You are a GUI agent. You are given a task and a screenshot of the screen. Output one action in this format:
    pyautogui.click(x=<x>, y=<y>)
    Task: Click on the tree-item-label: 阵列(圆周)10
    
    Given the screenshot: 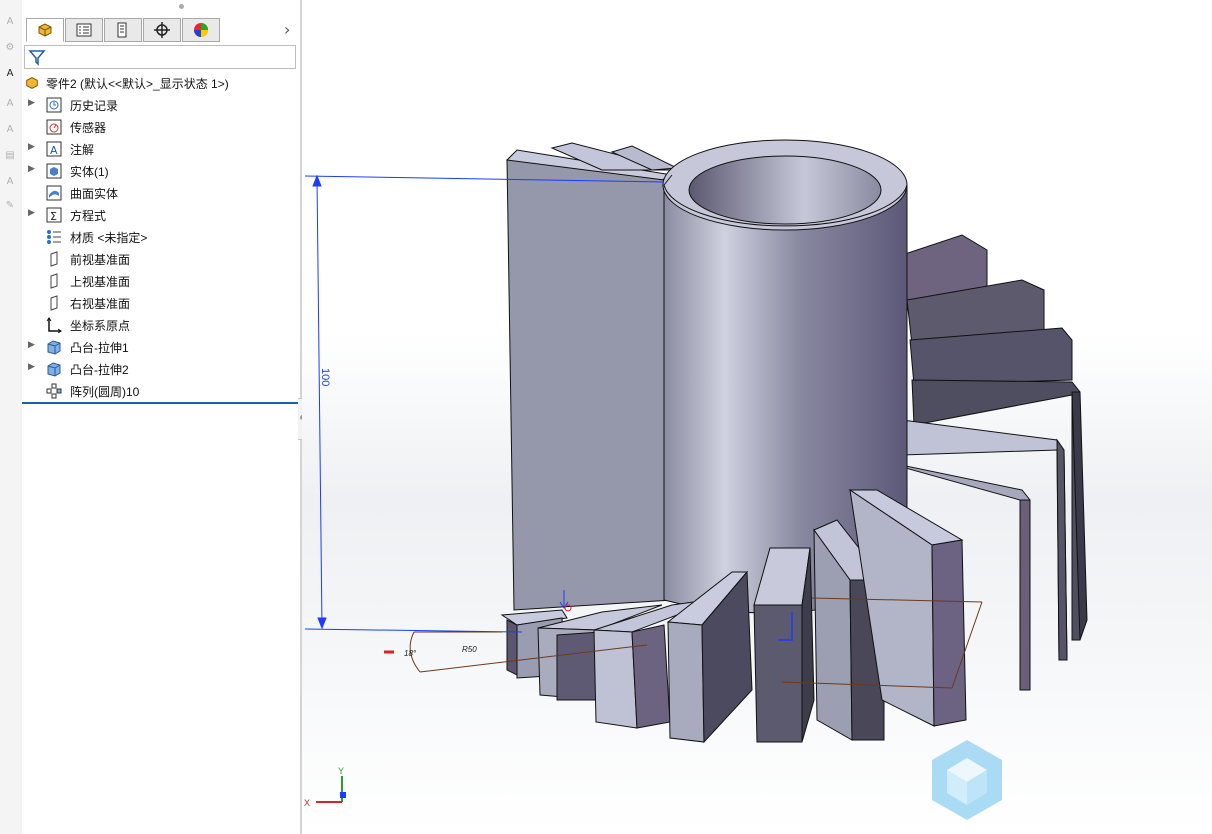 What is the action you would take?
    pyautogui.click(x=105, y=392)
    